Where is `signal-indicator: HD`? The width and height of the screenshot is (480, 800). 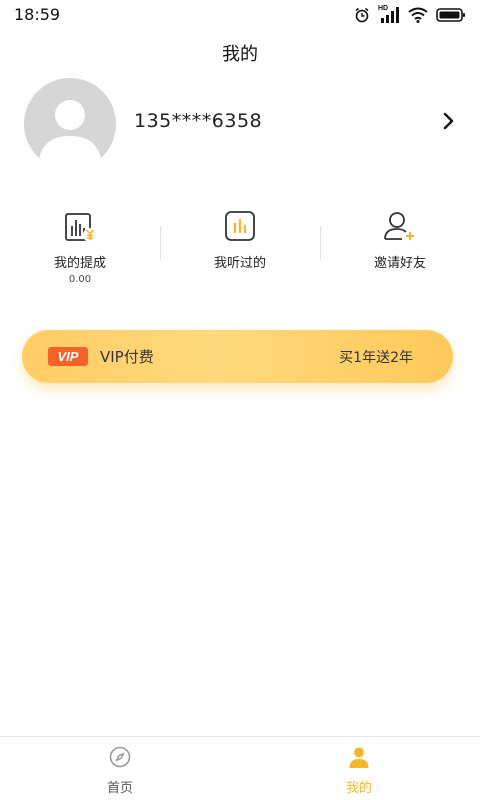
signal-indicator: HD is located at coordinates (389, 14).